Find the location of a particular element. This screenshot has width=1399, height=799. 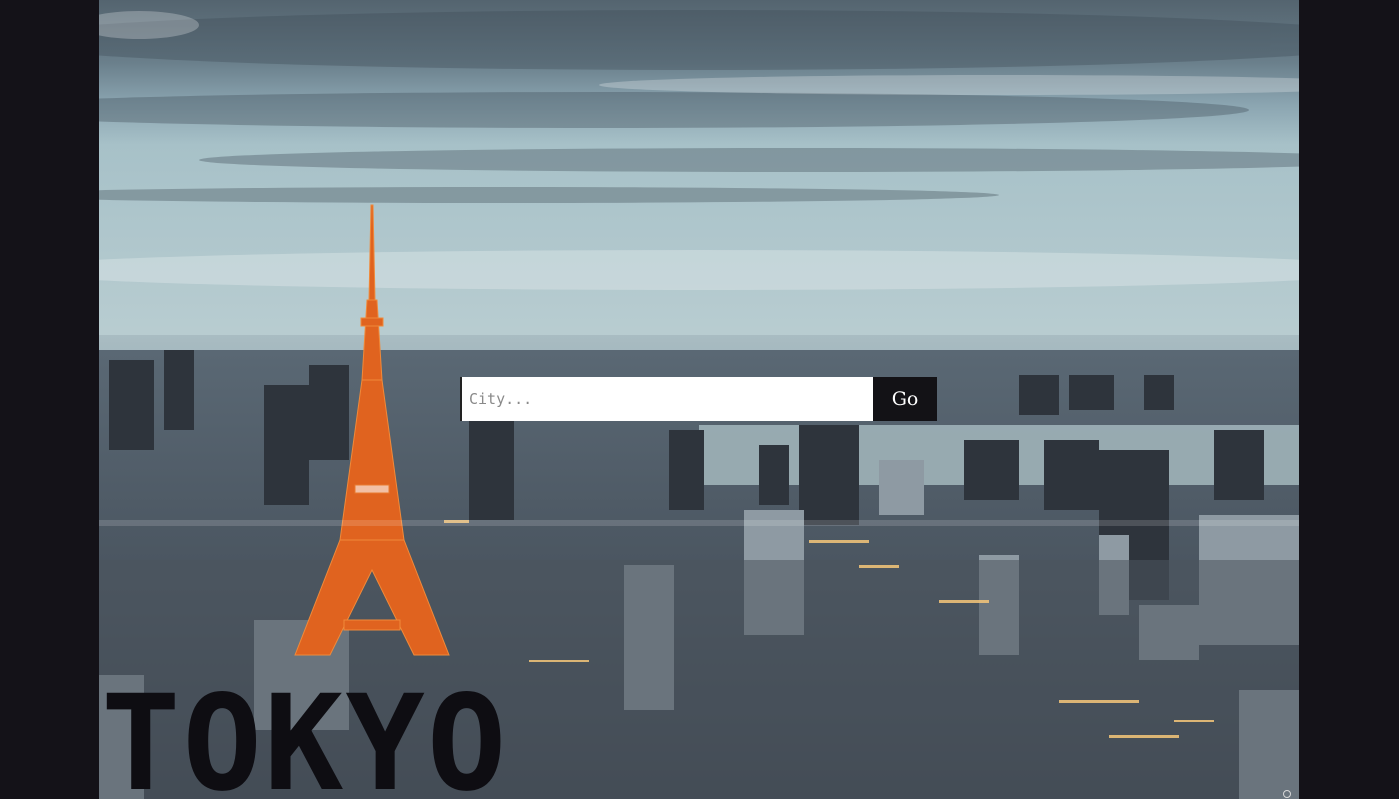

go-button: Go is located at coordinates (905, 399).